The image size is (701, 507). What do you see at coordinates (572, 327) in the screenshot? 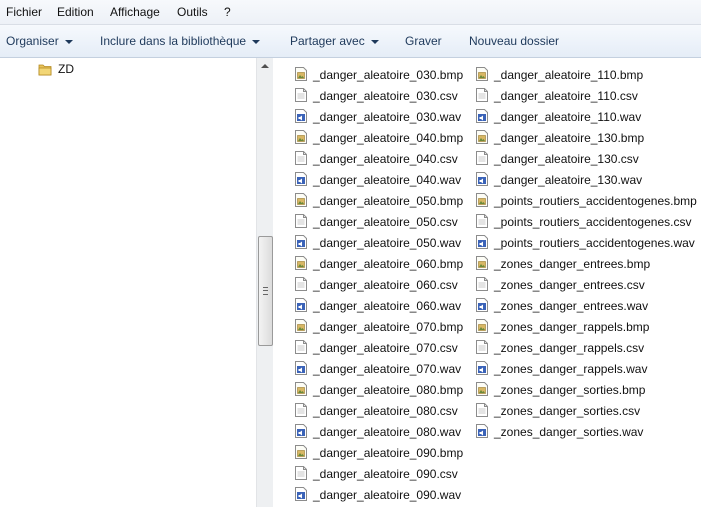
I see `file-name: _zones_danger_rappels.bmp` at bounding box center [572, 327].